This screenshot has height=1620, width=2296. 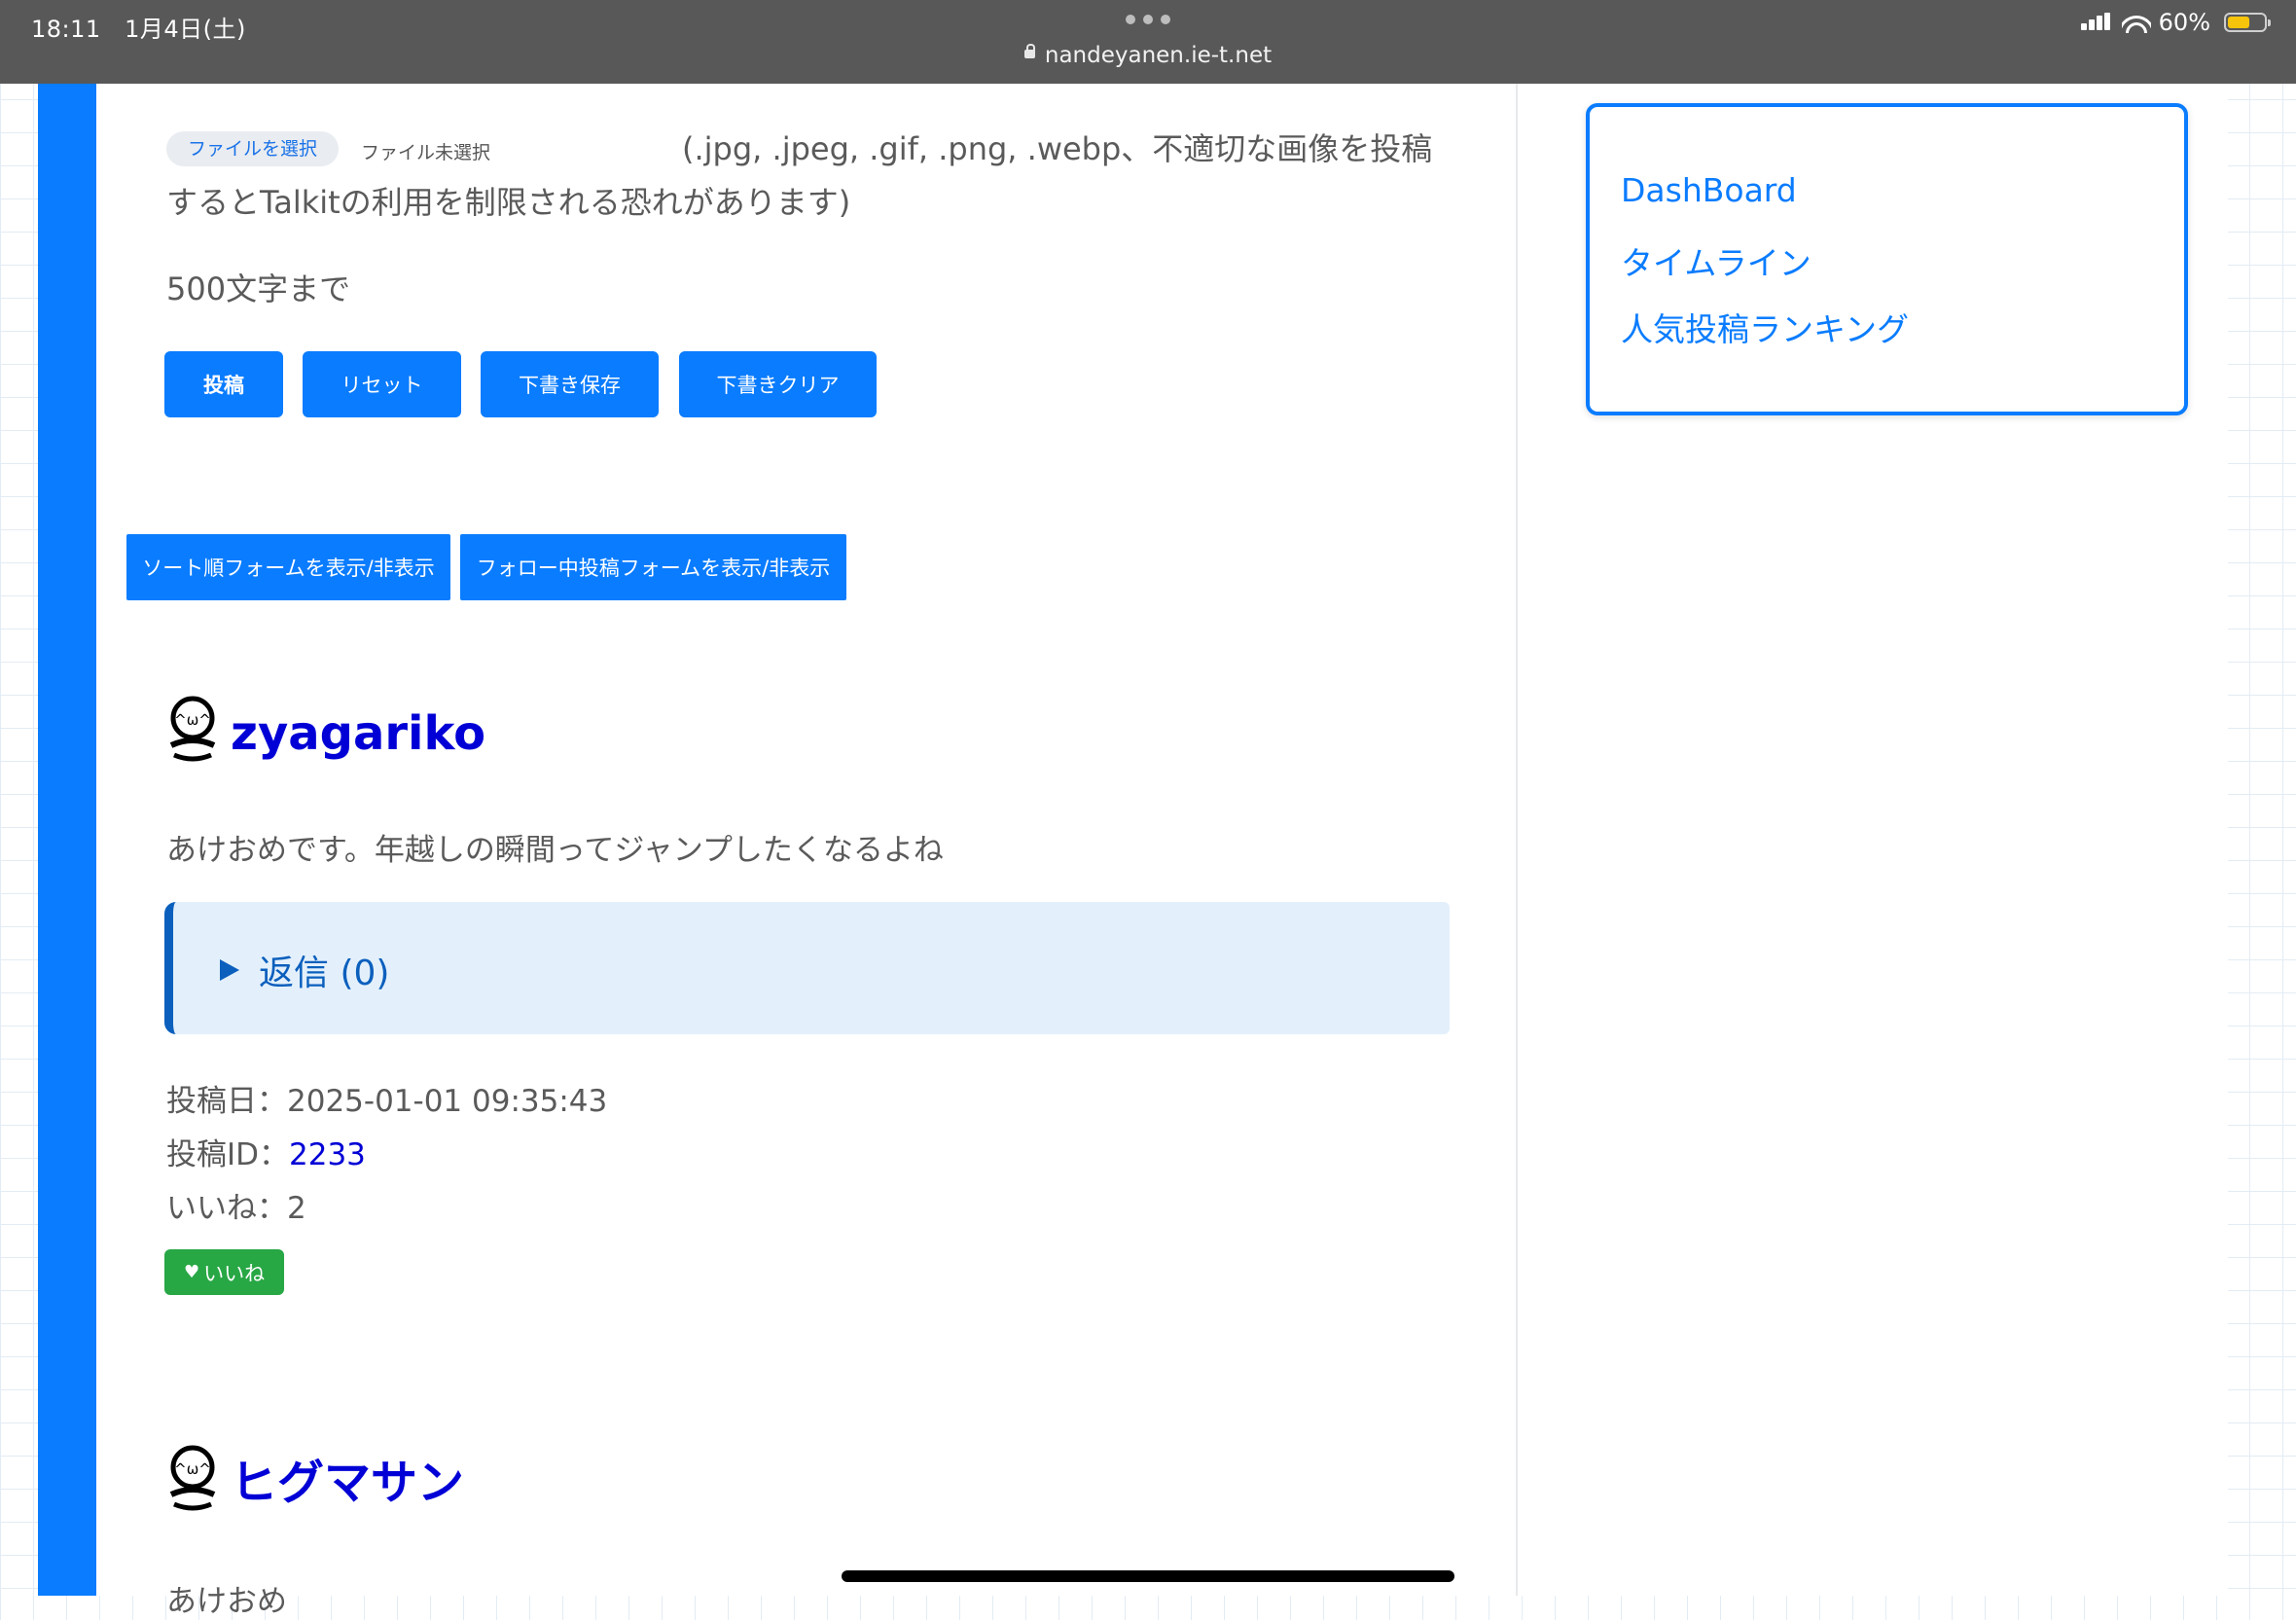 I want to click on post-body: あけおめです。年越しの瞬間ってジャンプしたくなるよね, so click(x=555, y=850).